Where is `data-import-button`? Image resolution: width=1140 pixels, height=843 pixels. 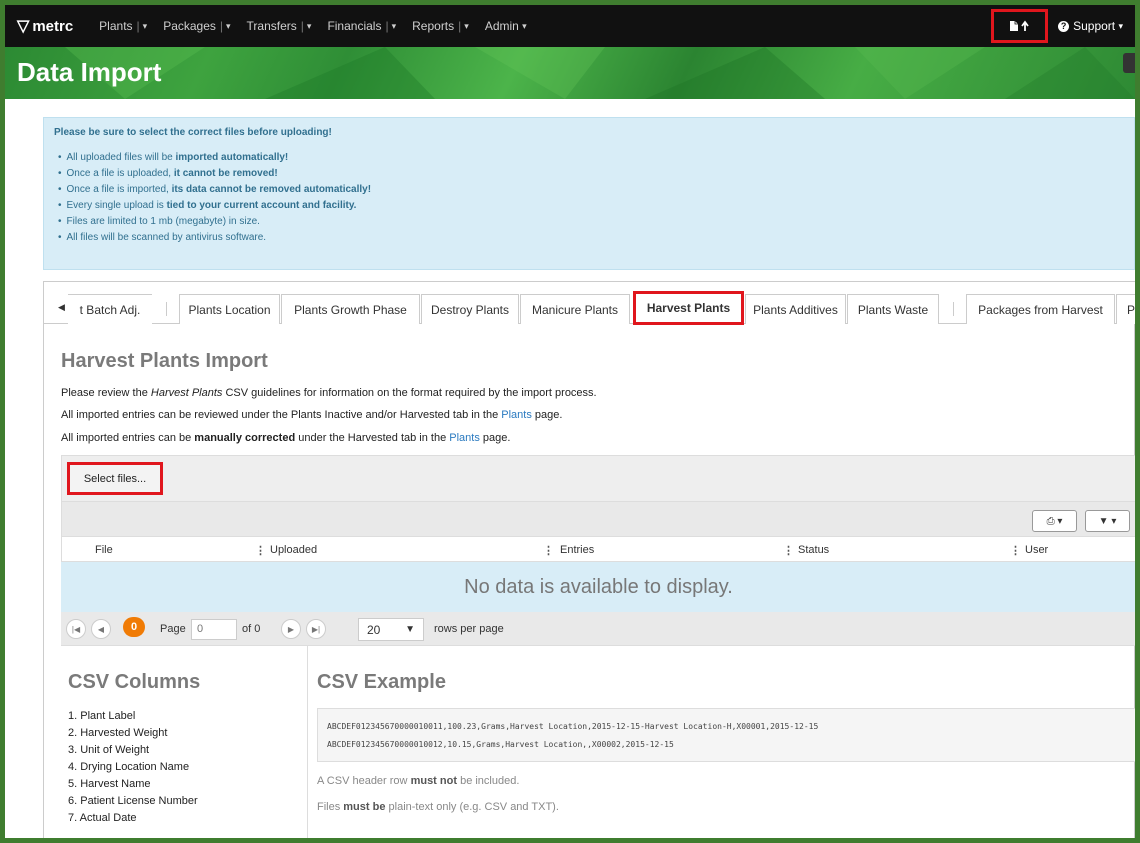
data-import-button is located at coordinates (1020, 26).